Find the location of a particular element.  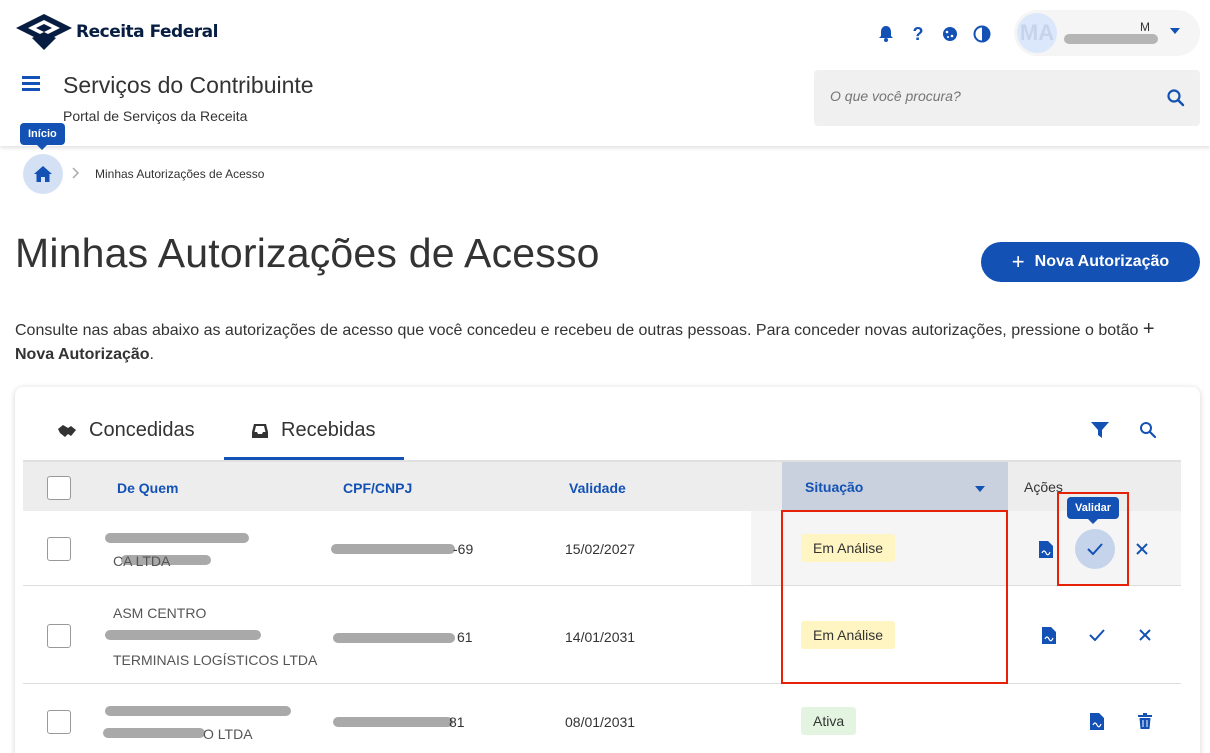

handshake-icon is located at coordinates (67, 430).